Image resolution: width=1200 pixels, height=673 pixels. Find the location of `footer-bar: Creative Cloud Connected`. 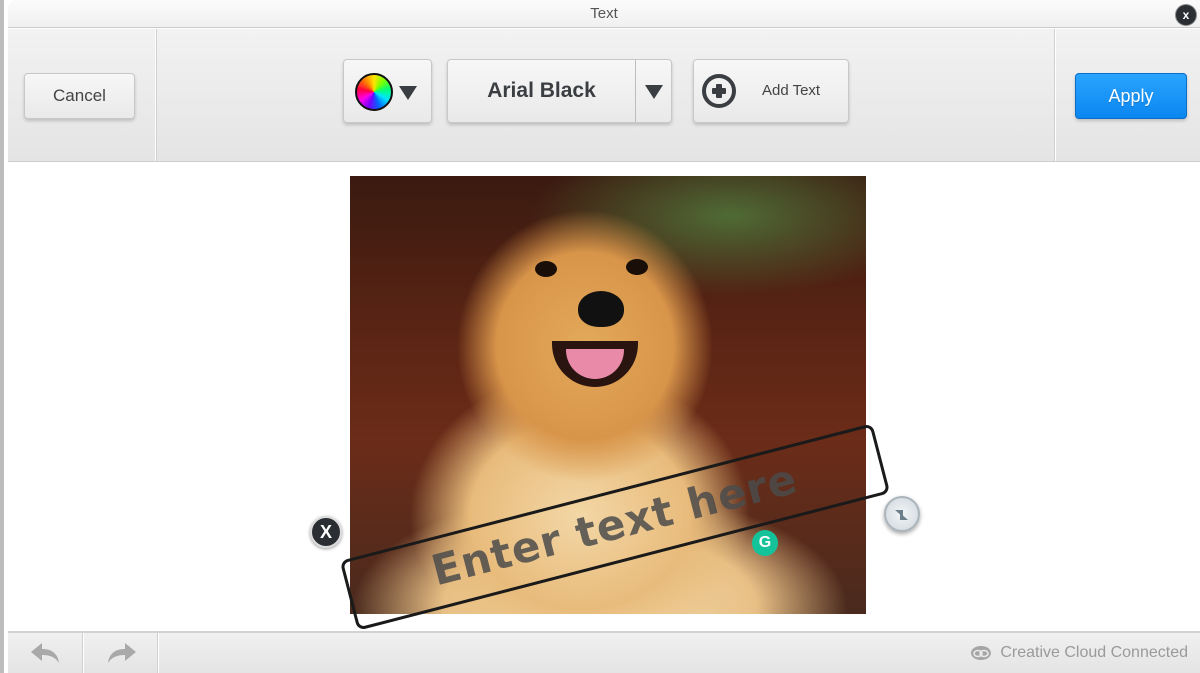

footer-bar: Creative Cloud Connected is located at coordinates (604, 652).